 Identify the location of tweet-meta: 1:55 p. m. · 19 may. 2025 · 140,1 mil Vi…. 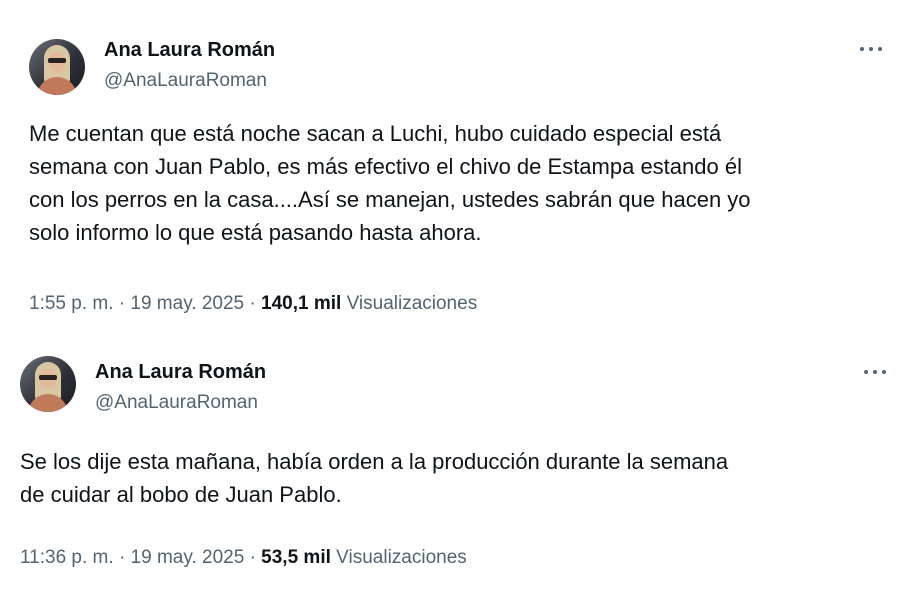
(253, 304).